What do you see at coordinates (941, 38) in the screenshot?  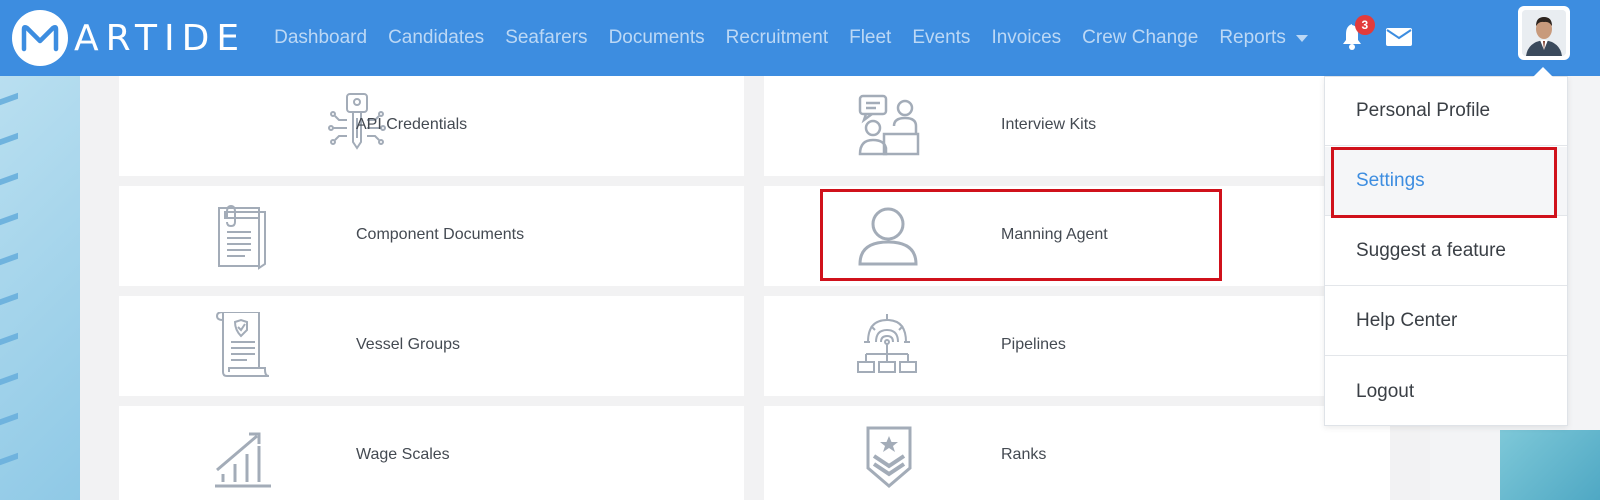 I see `nav-events: Events` at bounding box center [941, 38].